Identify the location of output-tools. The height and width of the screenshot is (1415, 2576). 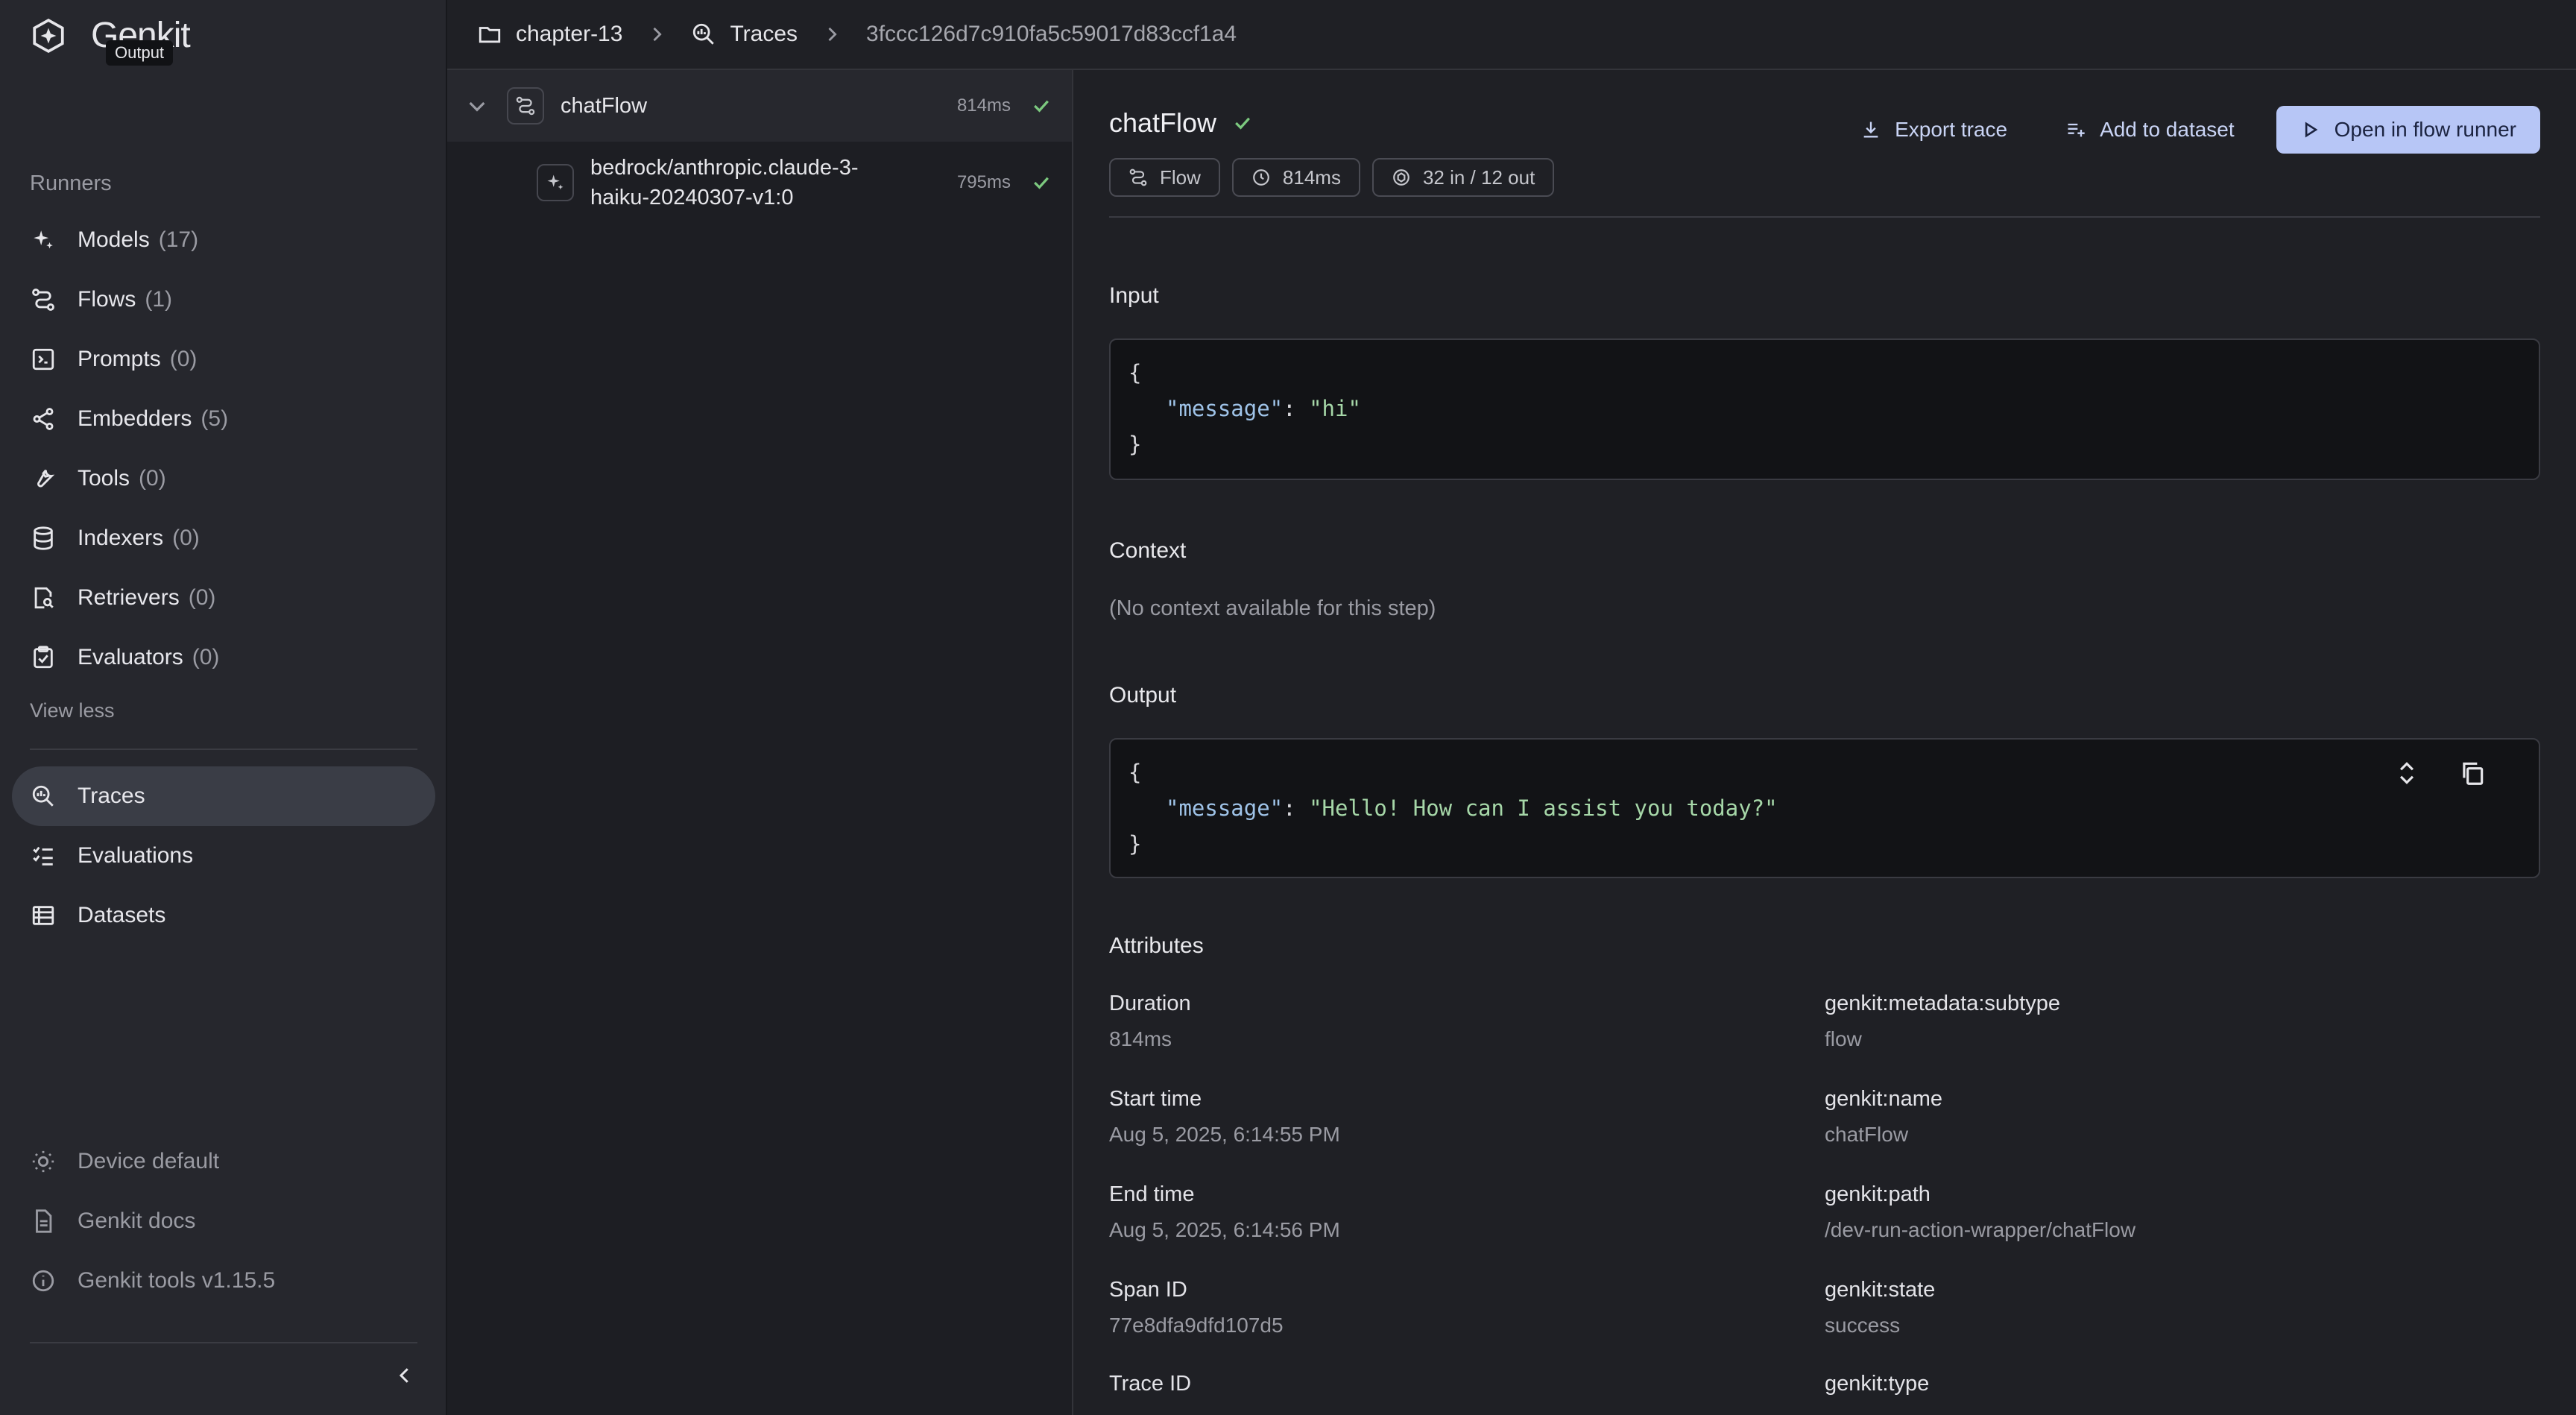
(2421, 773).